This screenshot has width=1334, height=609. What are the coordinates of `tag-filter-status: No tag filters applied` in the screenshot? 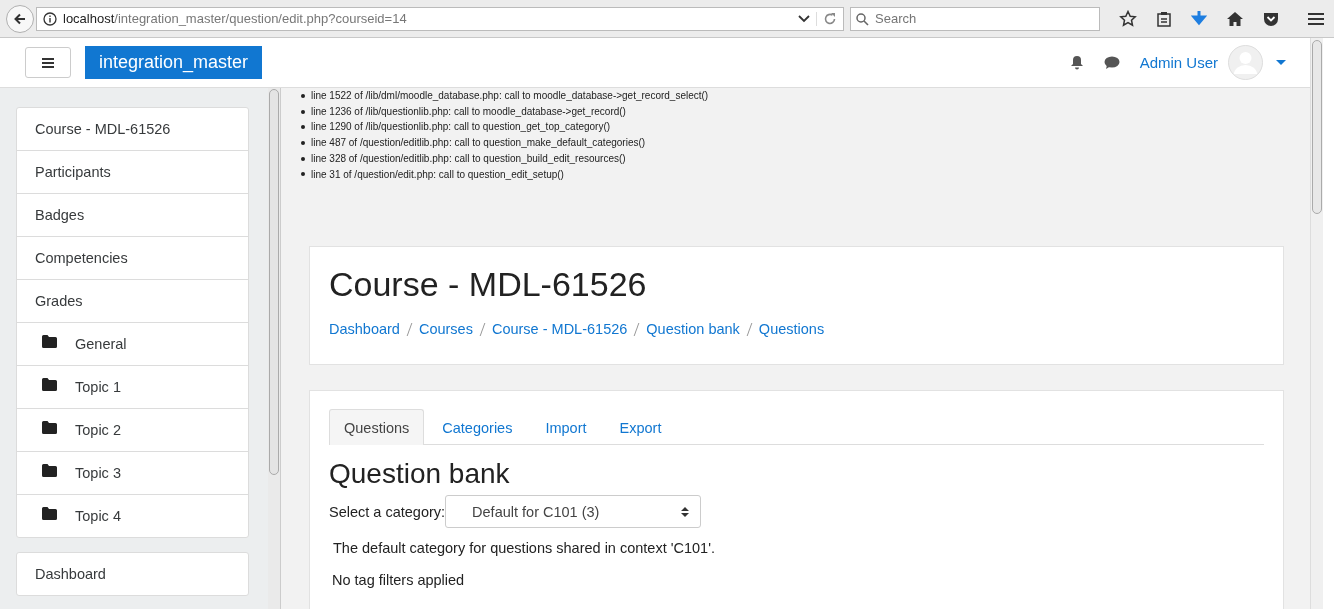 It's located at (399, 580).